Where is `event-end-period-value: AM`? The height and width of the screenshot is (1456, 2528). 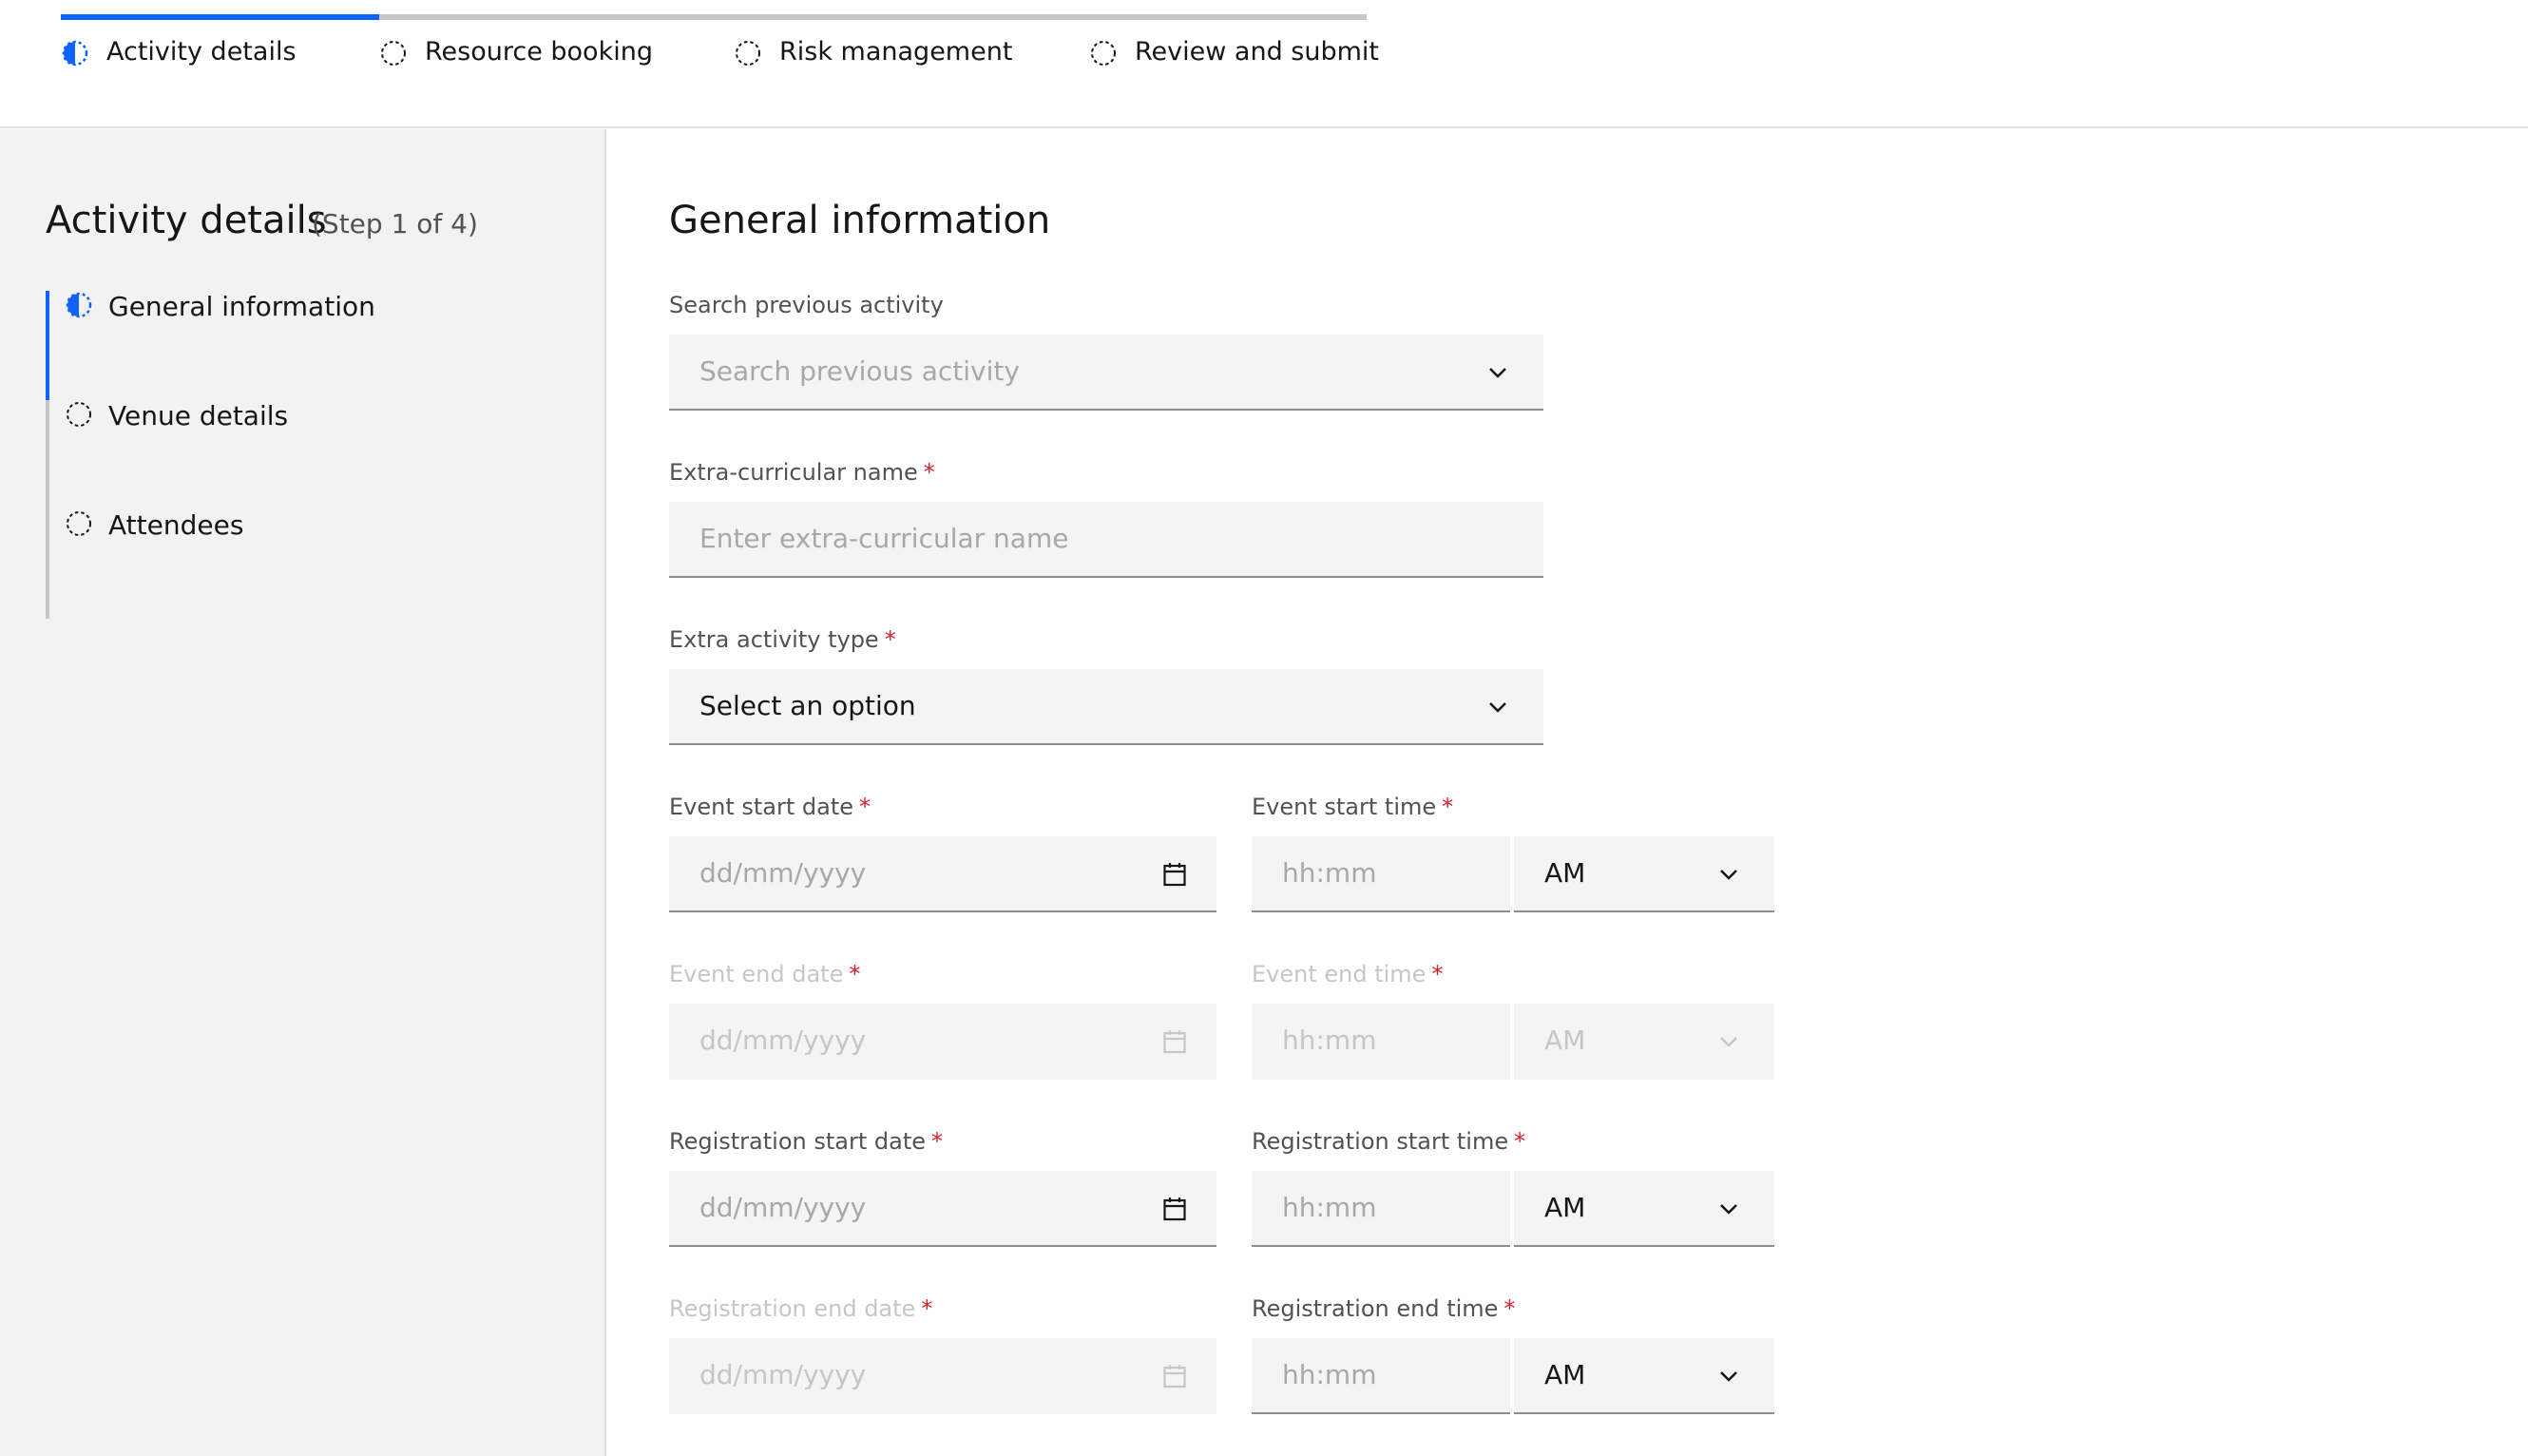 event-end-period-value: AM is located at coordinates (1565, 1040).